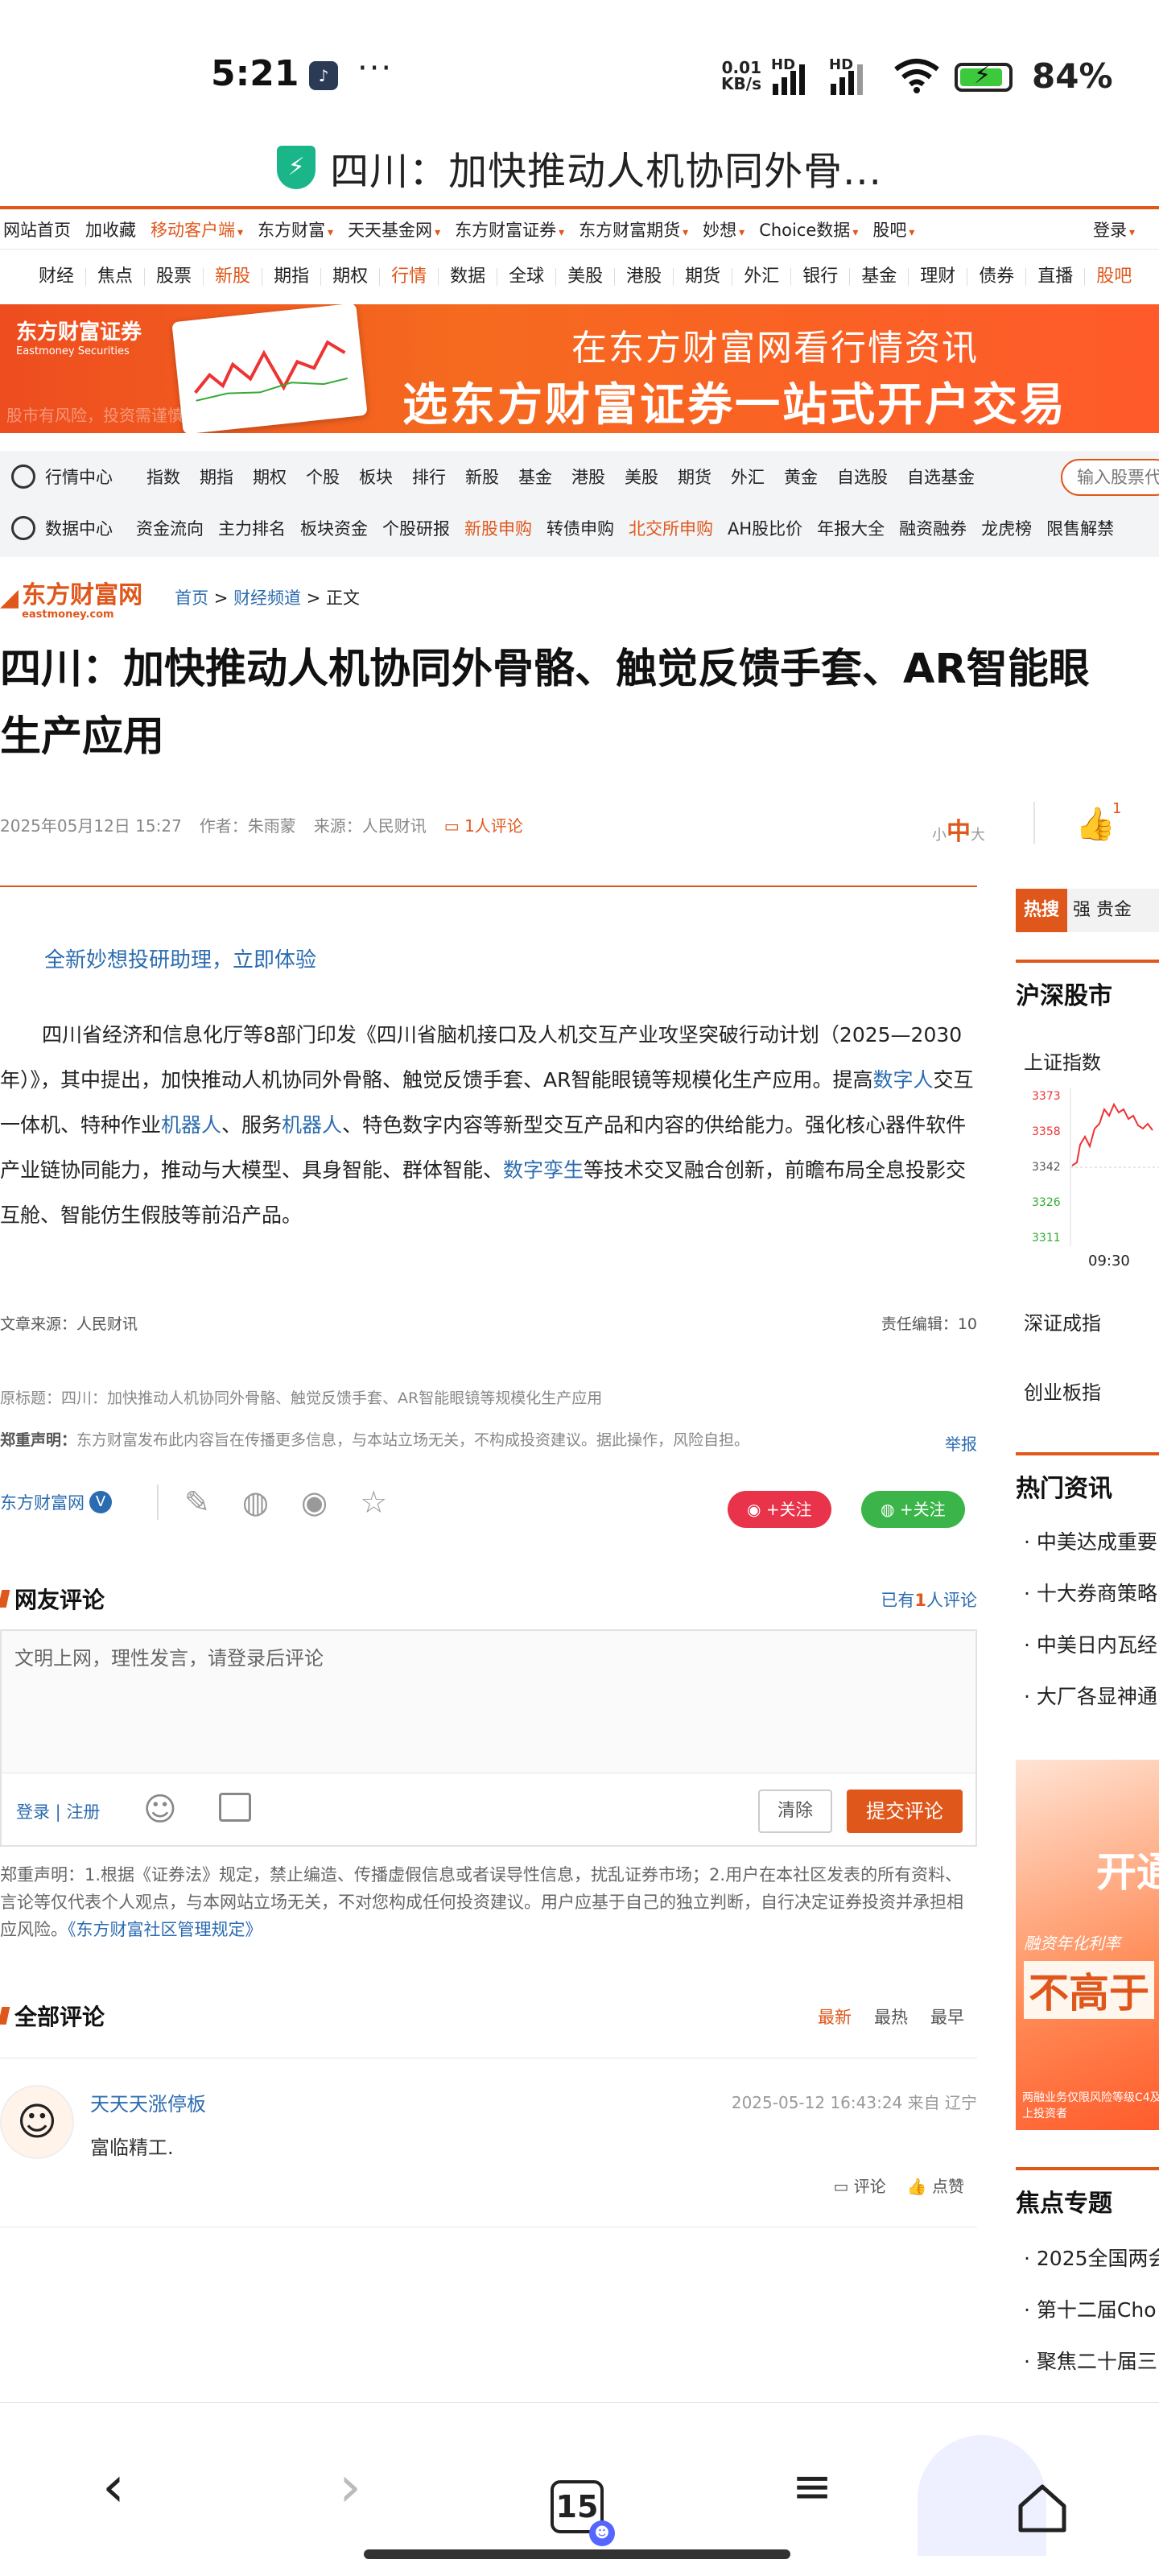  I want to click on font-size-switch: 小中大, so click(959, 829).